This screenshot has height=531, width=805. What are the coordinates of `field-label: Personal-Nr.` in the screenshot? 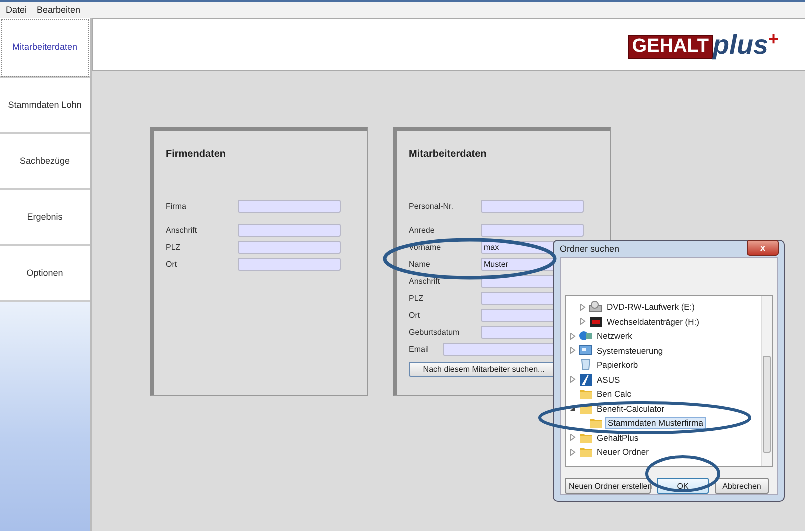 It's located at (431, 206).